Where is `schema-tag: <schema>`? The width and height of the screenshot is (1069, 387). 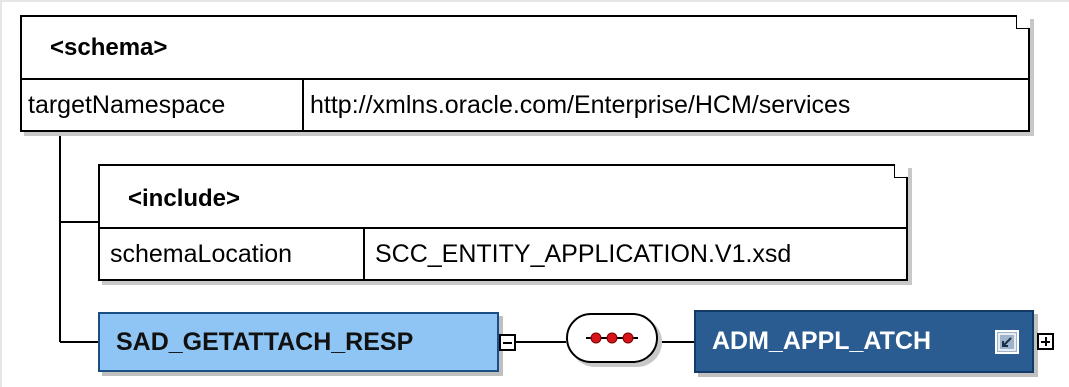
schema-tag: <schema> is located at coordinates (109, 47).